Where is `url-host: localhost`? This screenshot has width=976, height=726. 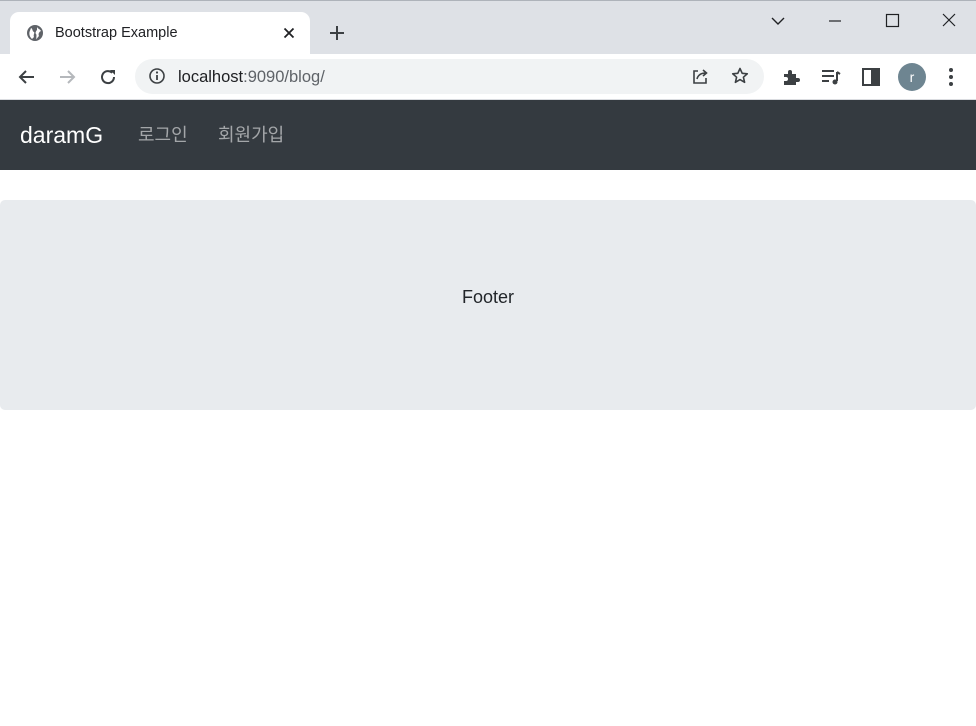
url-host: localhost is located at coordinates (211, 77).